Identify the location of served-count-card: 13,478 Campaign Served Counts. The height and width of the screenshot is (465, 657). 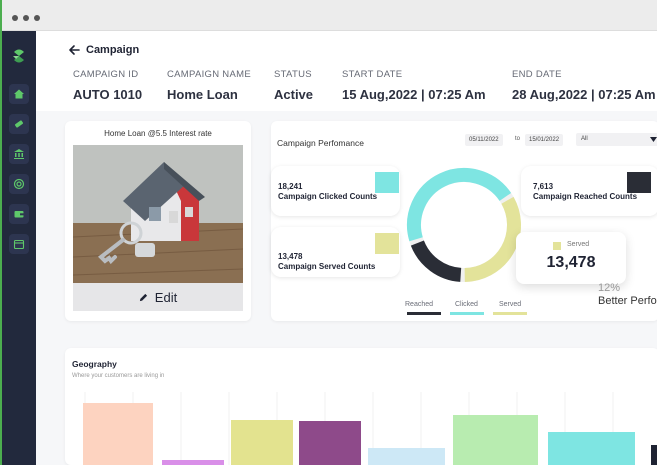
(335, 252).